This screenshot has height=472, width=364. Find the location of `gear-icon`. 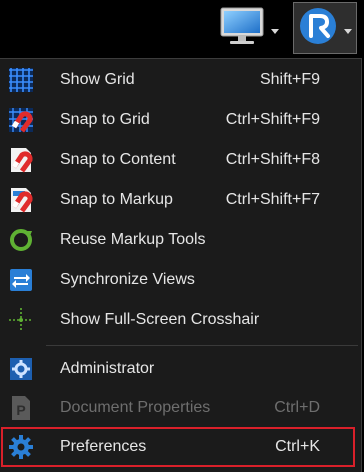

gear-icon is located at coordinates (21, 447).